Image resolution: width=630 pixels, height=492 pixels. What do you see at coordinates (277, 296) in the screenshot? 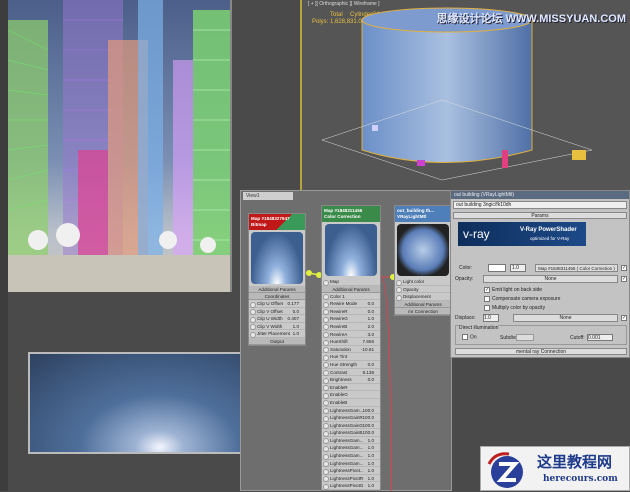
I see `coordinates-rollout: Coordinates` at bounding box center [277, 296].